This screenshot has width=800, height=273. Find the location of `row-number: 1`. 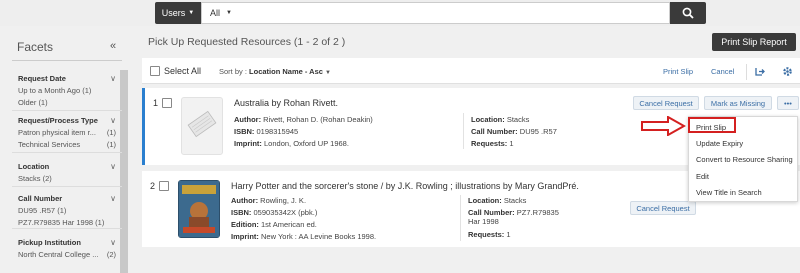

row-number: 1 is located at coordinates (156, 103).